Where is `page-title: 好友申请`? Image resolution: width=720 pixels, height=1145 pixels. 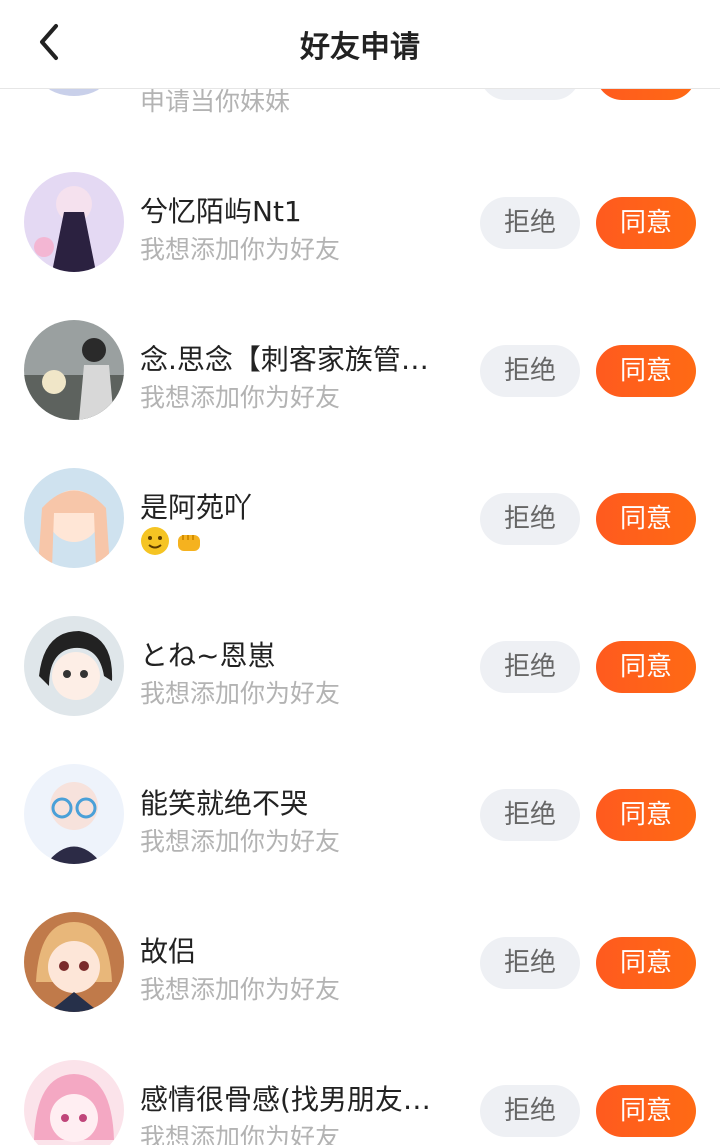
page-title: 好友申请 is located at coordinates (360, 47).